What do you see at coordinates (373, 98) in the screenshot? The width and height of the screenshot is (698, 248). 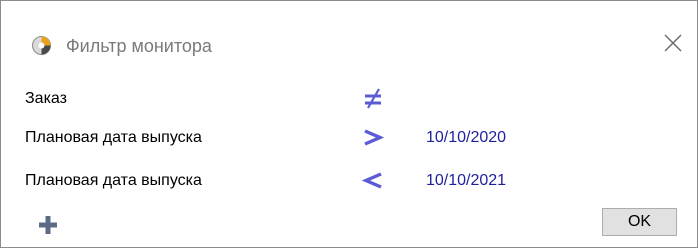 I see `not-equal-icon` at bounding box center [373, 98].